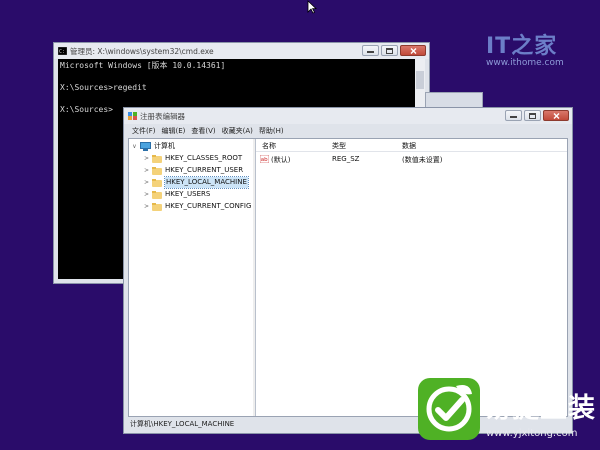  I want to click on value-name: (默认), so click(281, 160).